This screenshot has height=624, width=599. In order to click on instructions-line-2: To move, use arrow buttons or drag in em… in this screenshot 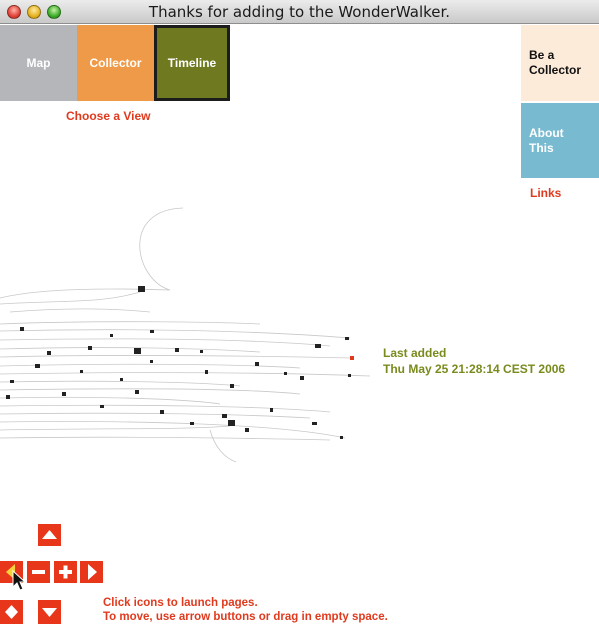, I will do `click(245, 617)`.